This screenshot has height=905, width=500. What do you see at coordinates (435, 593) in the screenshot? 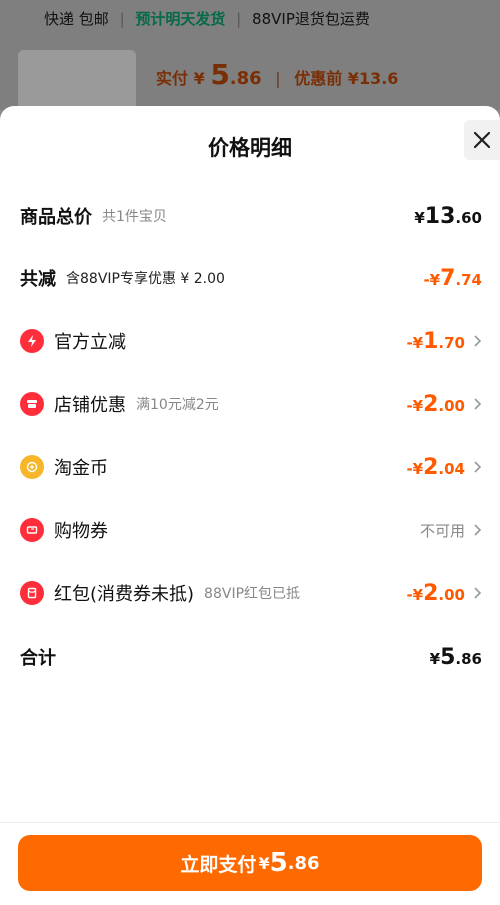
I see `red-packet-amount: -¥2.00` at bounding box center [435, 593].